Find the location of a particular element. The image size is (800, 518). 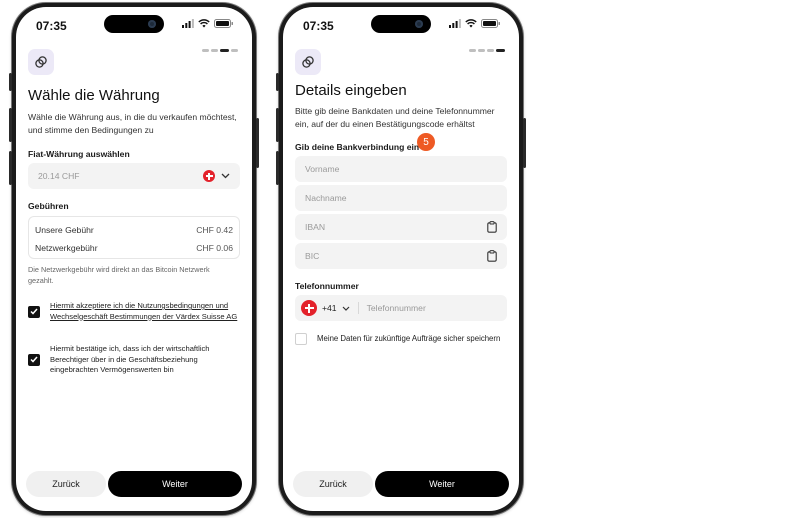

bank-label: Gib deine Bankverbindung ein is located at coordinates (357, 147).